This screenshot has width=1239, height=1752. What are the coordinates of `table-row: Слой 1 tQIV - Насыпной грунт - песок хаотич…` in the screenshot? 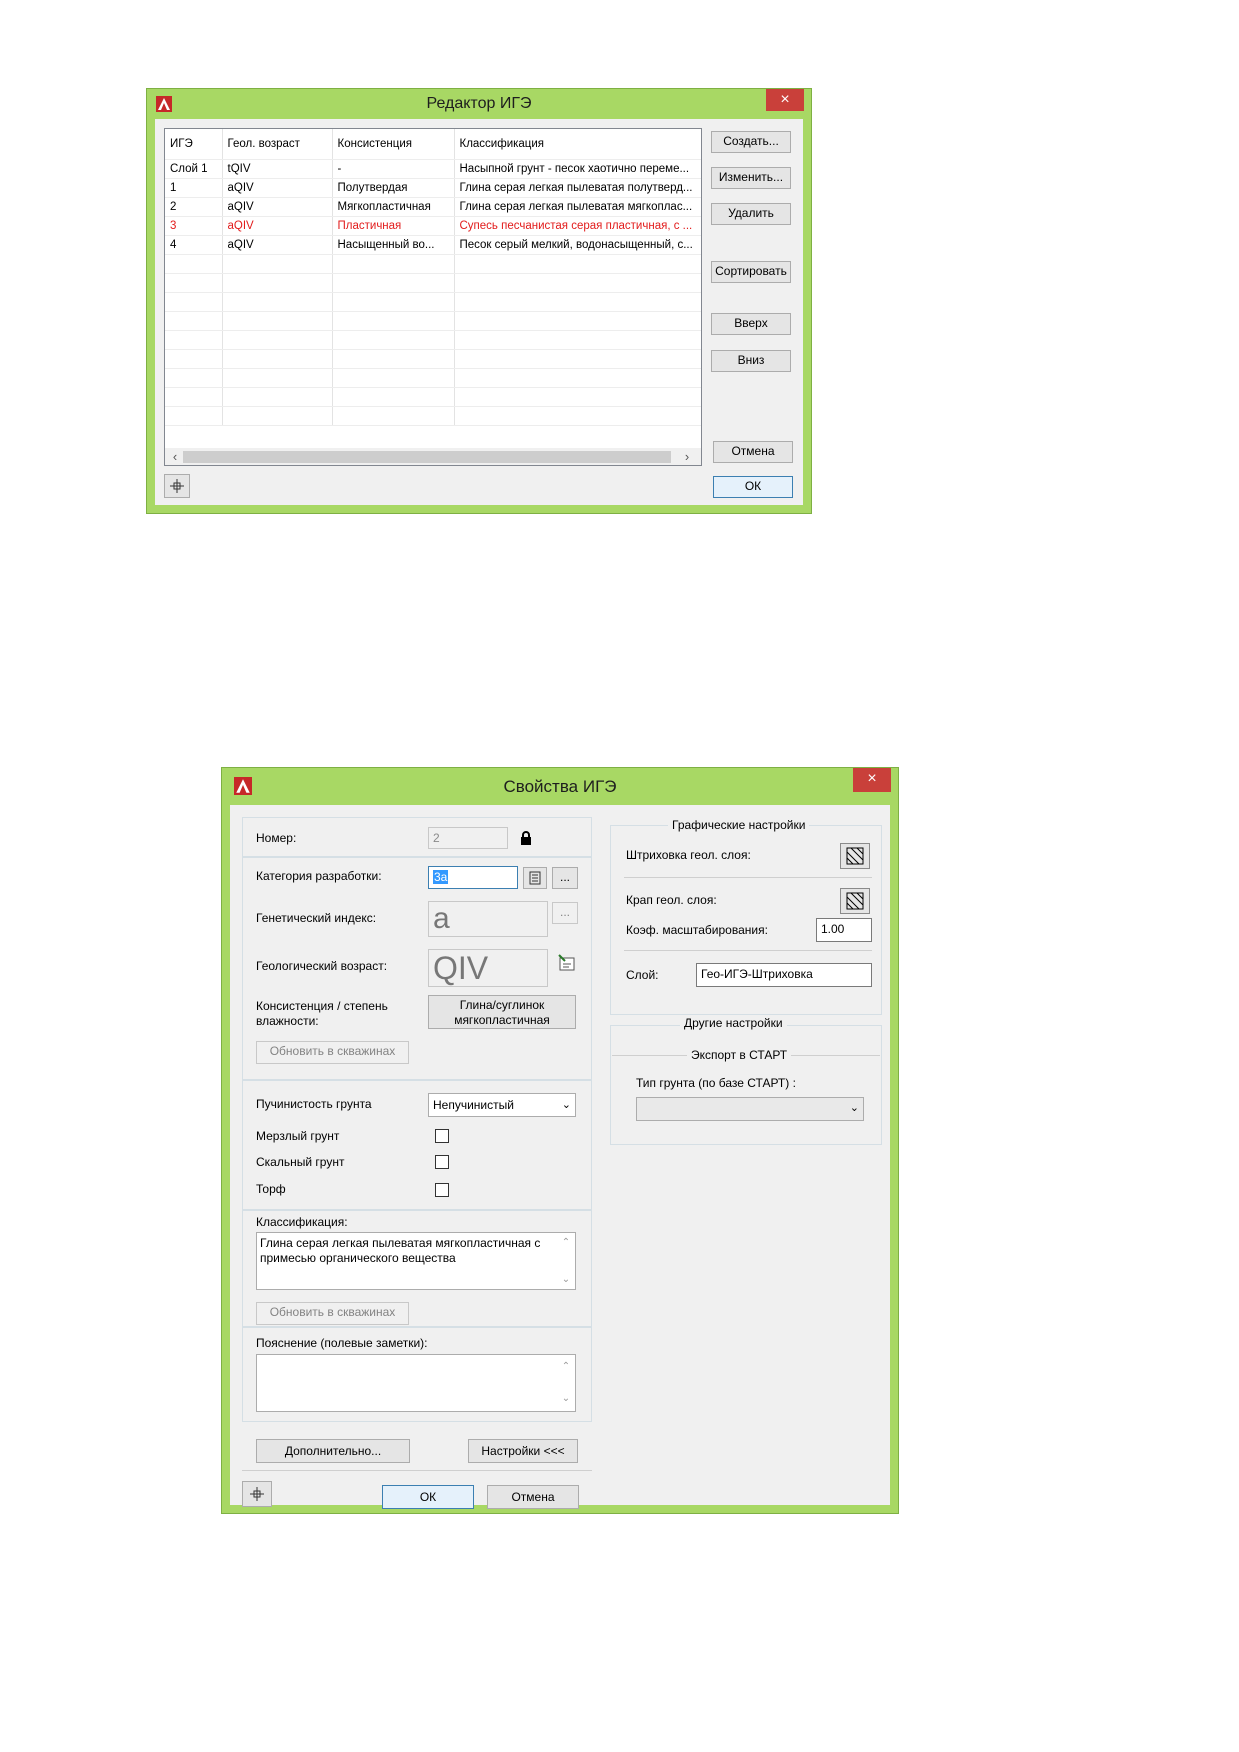 It's located at (433, 169).